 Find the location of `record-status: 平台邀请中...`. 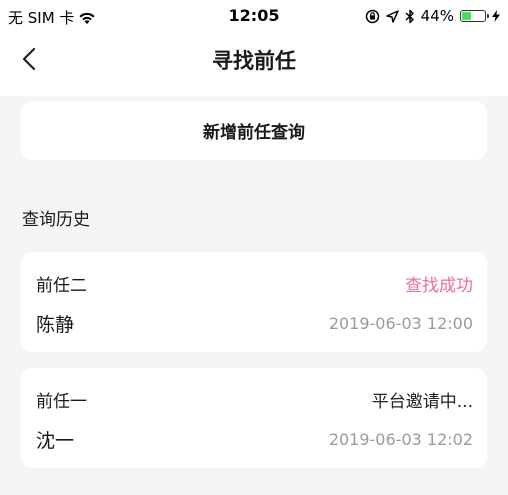

record-status: 平台邀请中... is located at coordinates (422, 402).